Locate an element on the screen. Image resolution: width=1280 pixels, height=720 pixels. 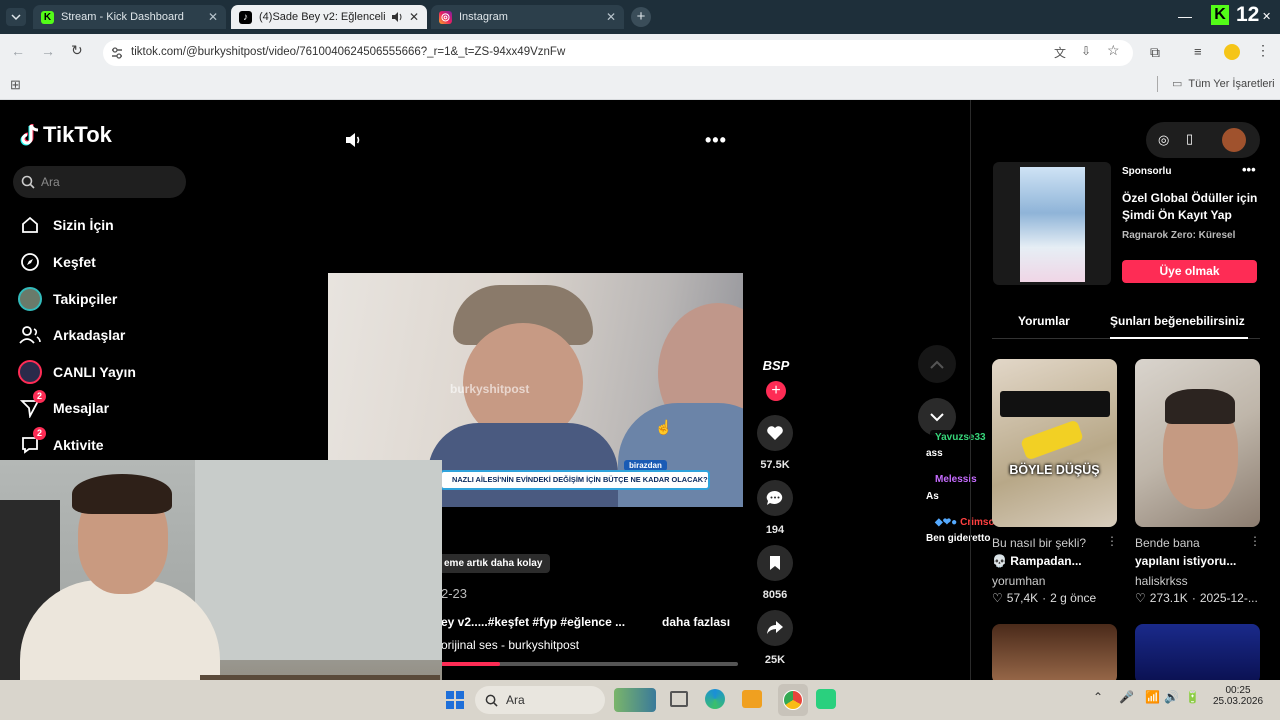
like-button is located at coordinates (775, 433).